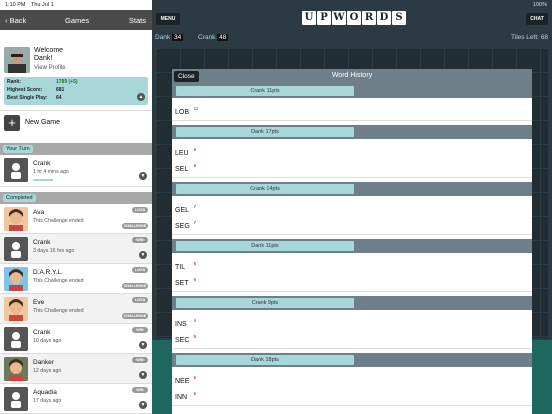 The height and width of the screenshot is (414, 552). I want to click on word-row: SET 6, so click(352, 283).